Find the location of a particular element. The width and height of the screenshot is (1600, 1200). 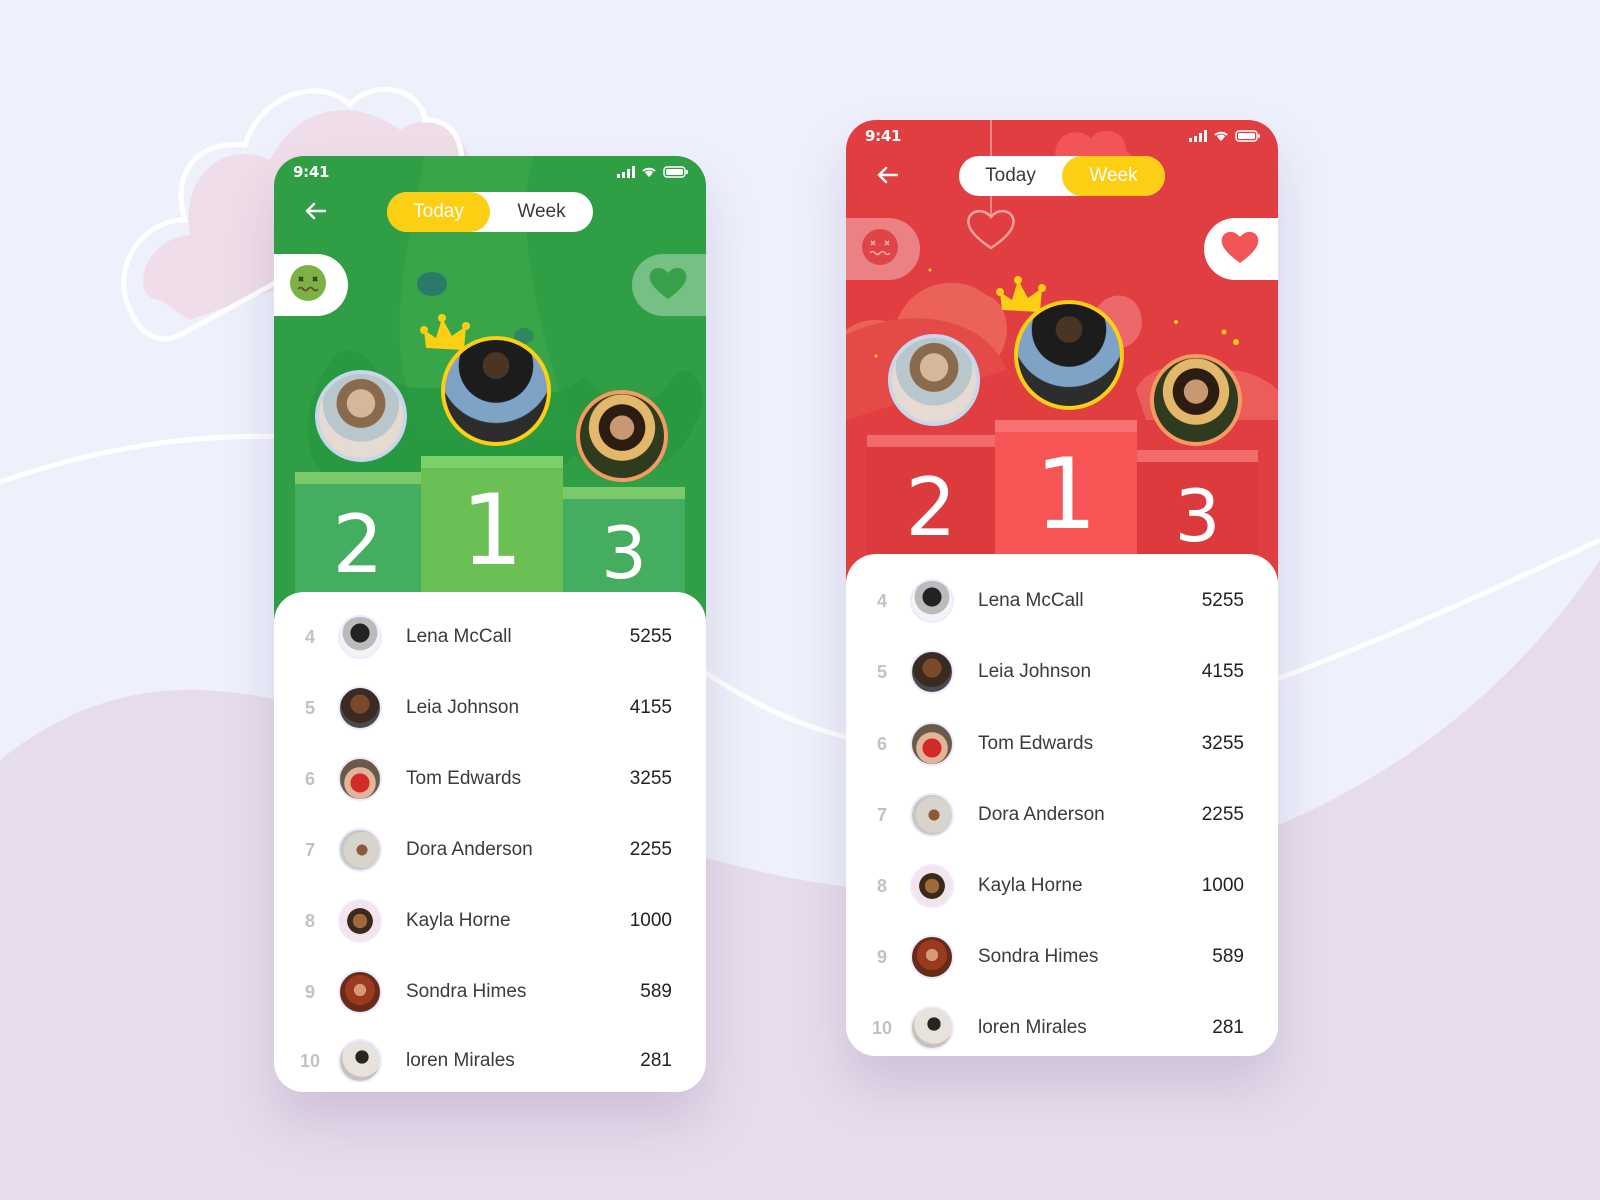

row-score: 2255 is located at coordinates (1222, 814).